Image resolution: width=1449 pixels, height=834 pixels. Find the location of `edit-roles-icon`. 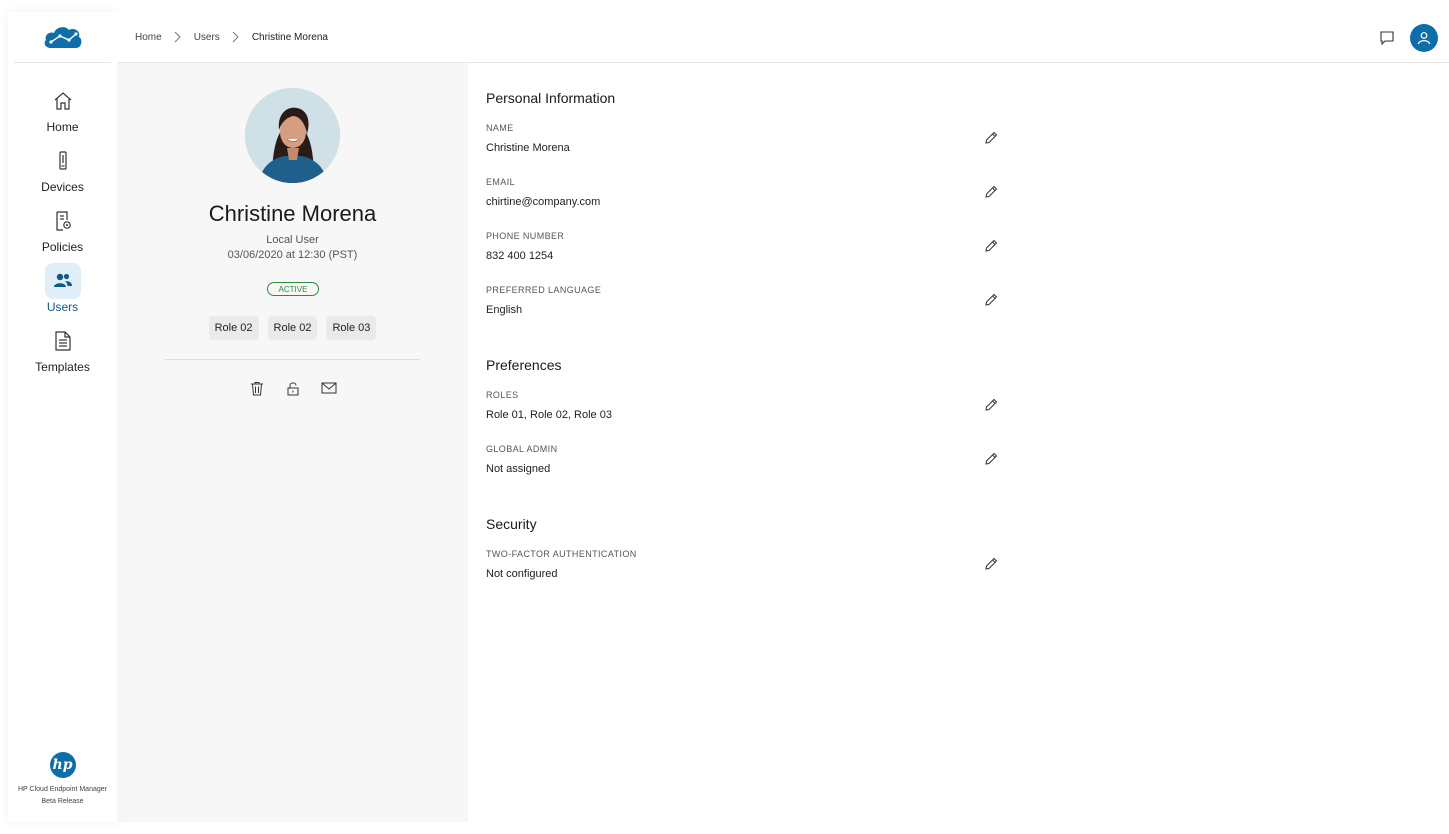

edit-roles-icon is located at coordinates (991, 405).